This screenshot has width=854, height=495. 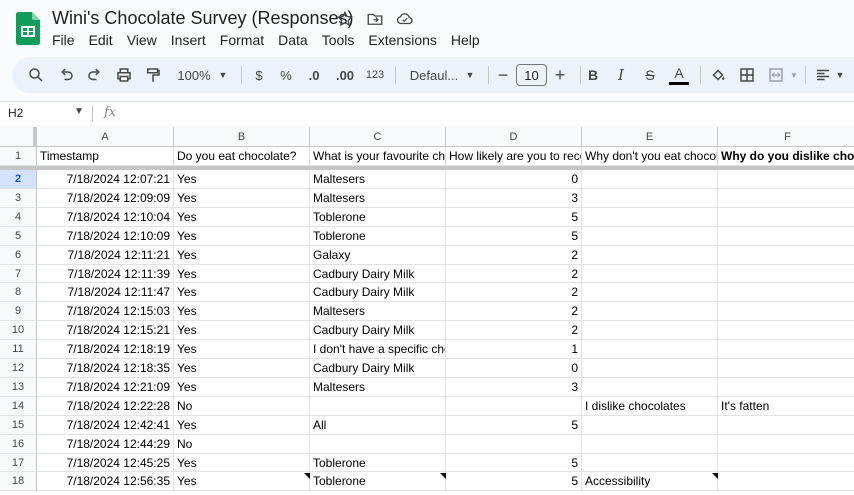 What do you see at coordinates (95, 75) in the screenshot?
I see `redo-icon` at bounding box center [95, 75].